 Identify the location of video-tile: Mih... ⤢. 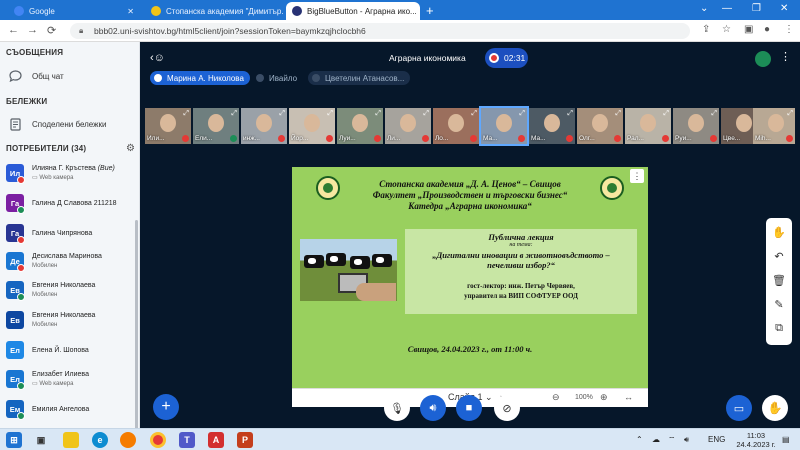
(774, 126).